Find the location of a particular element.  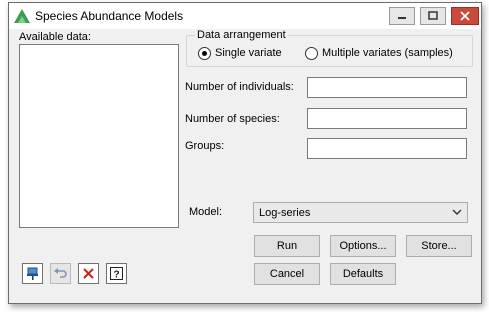

model-select-value: Log-series is located at coordinates (285, 213).